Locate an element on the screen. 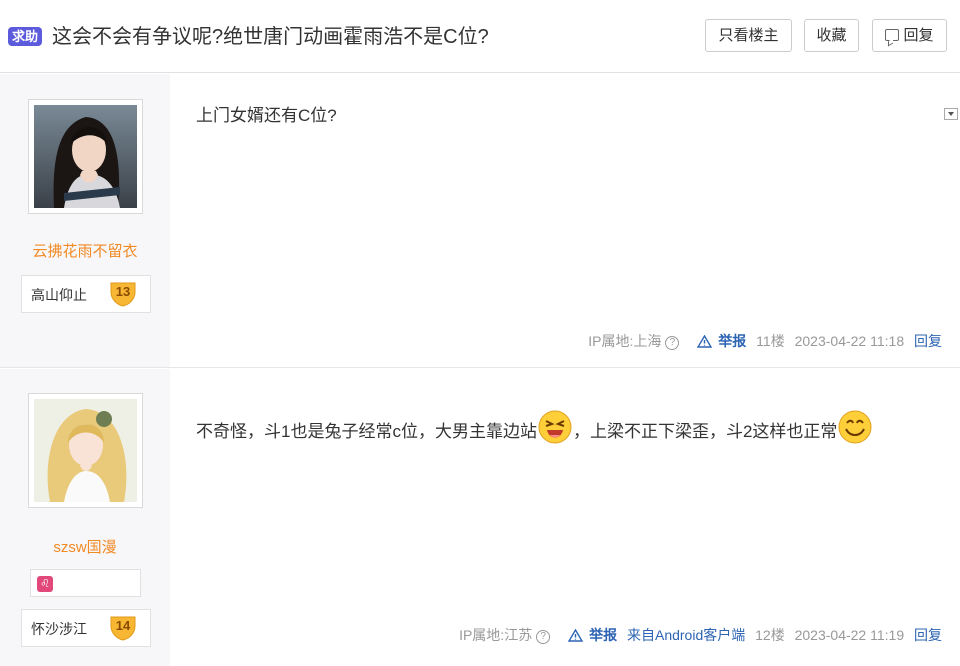 The width and height of the screenshot is (960, 666). reply-button: 回复 is located at coordinates (909, 35).